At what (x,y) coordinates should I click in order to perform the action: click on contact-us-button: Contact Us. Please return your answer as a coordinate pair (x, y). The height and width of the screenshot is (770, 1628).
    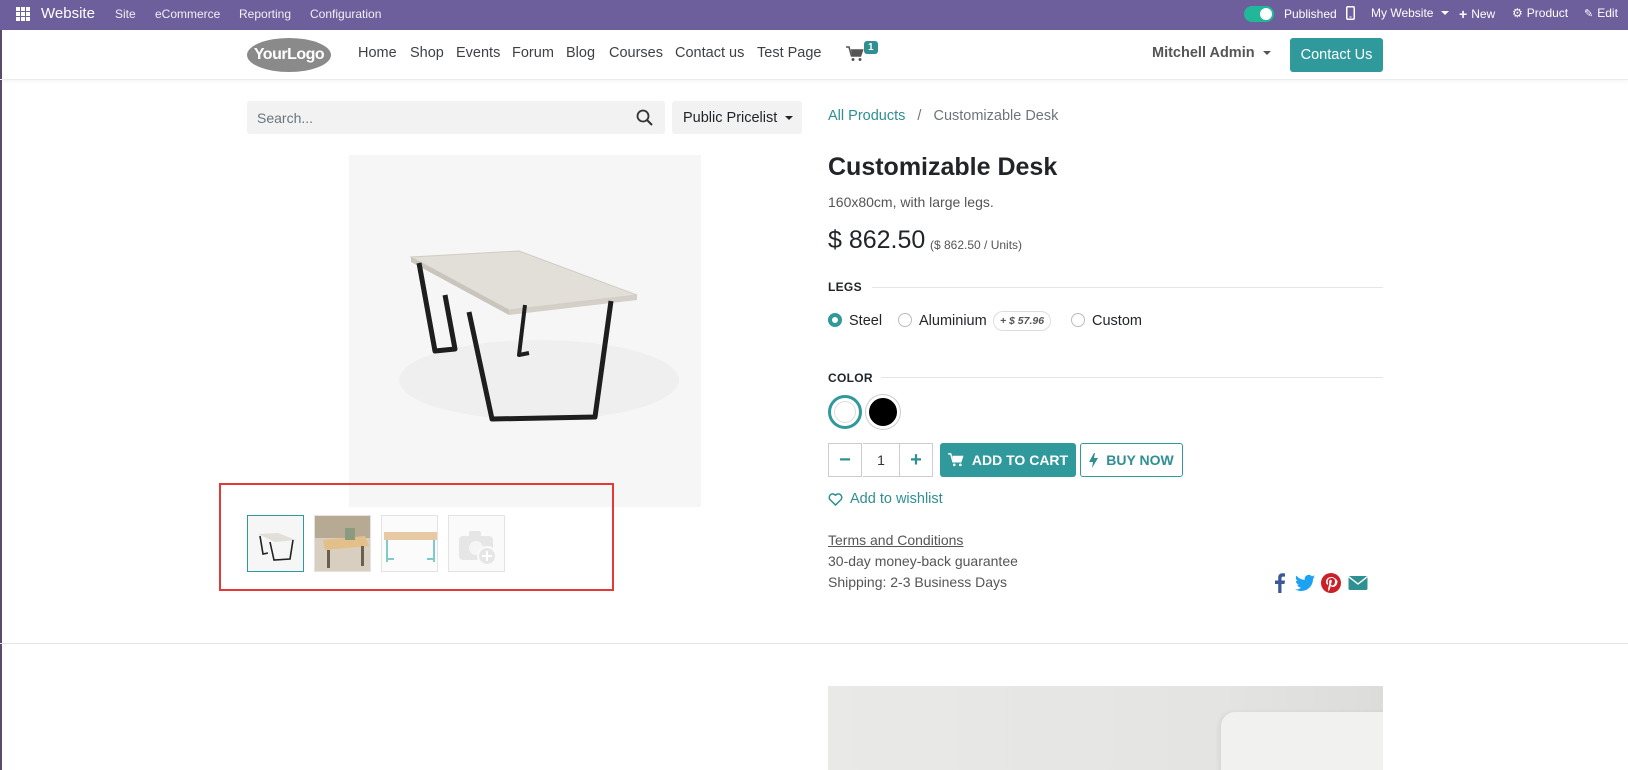
    Looking at the image, I should click on (1336, 55).